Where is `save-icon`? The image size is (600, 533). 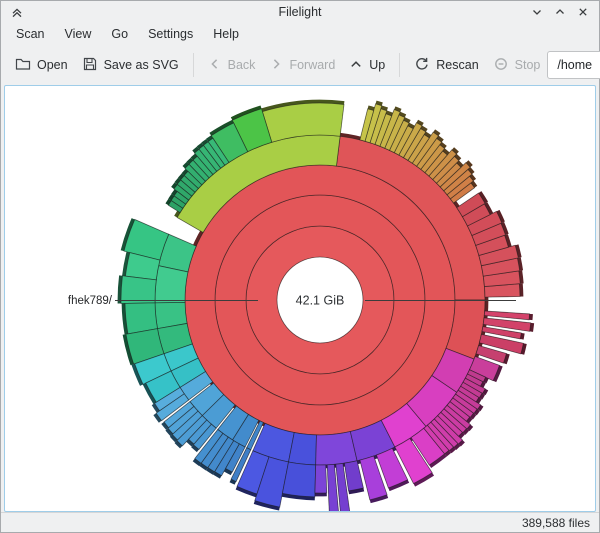 save-icon is located at coordinates (90, 65).